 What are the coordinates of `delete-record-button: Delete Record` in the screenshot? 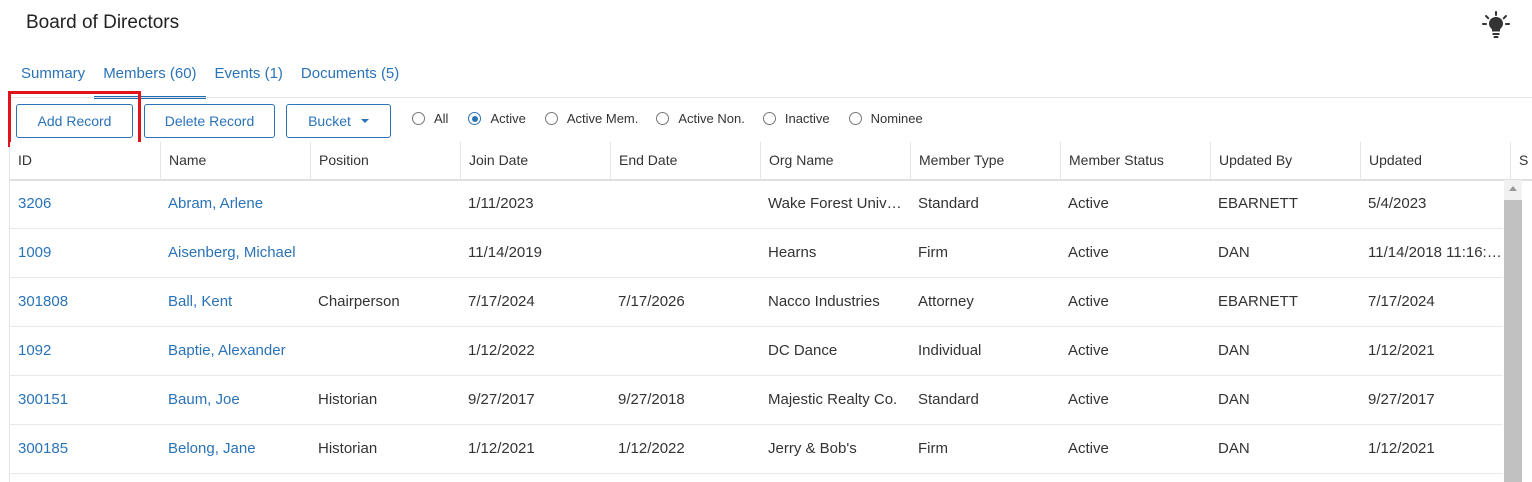 It's located at (209, 121).